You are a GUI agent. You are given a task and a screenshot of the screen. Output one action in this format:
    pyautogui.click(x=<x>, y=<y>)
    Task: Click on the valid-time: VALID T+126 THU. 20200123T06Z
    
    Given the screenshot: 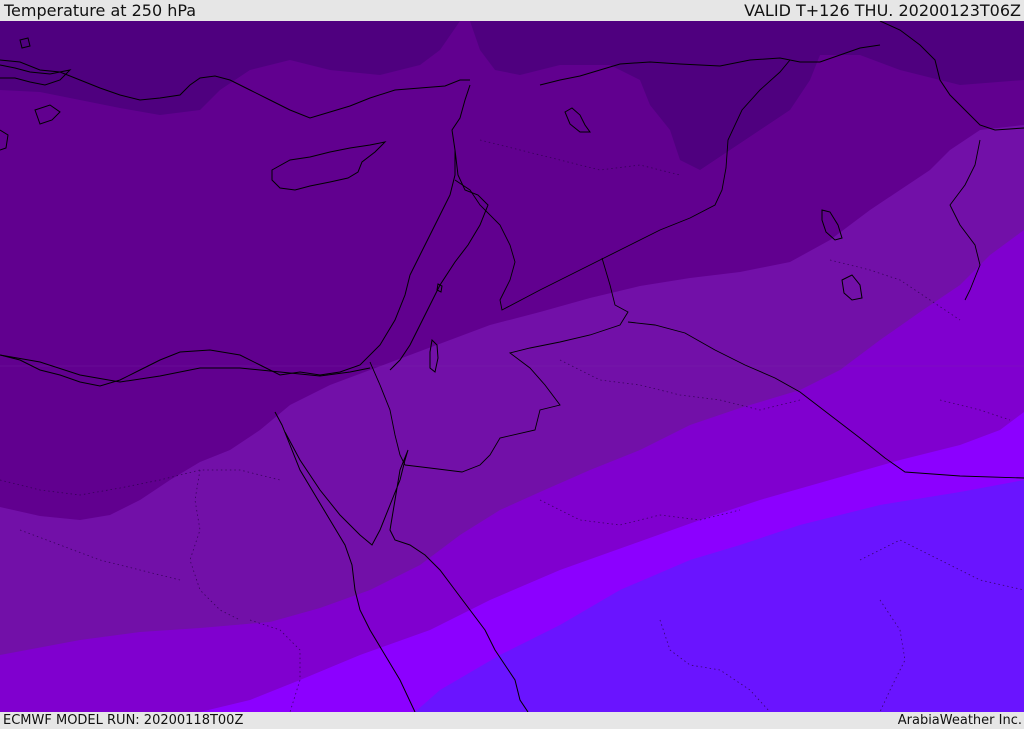 What is the action you would take?
    pyautogui.click(x=882, y=10)
    